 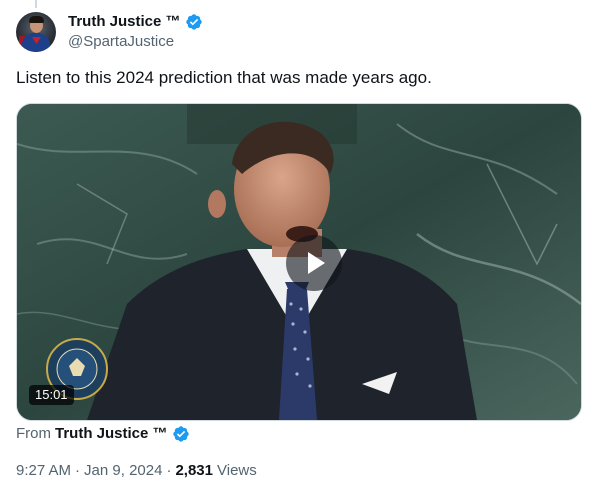 I want to click on tweet-date-link: Jan 9, 2024, so click(x=123, y=471).